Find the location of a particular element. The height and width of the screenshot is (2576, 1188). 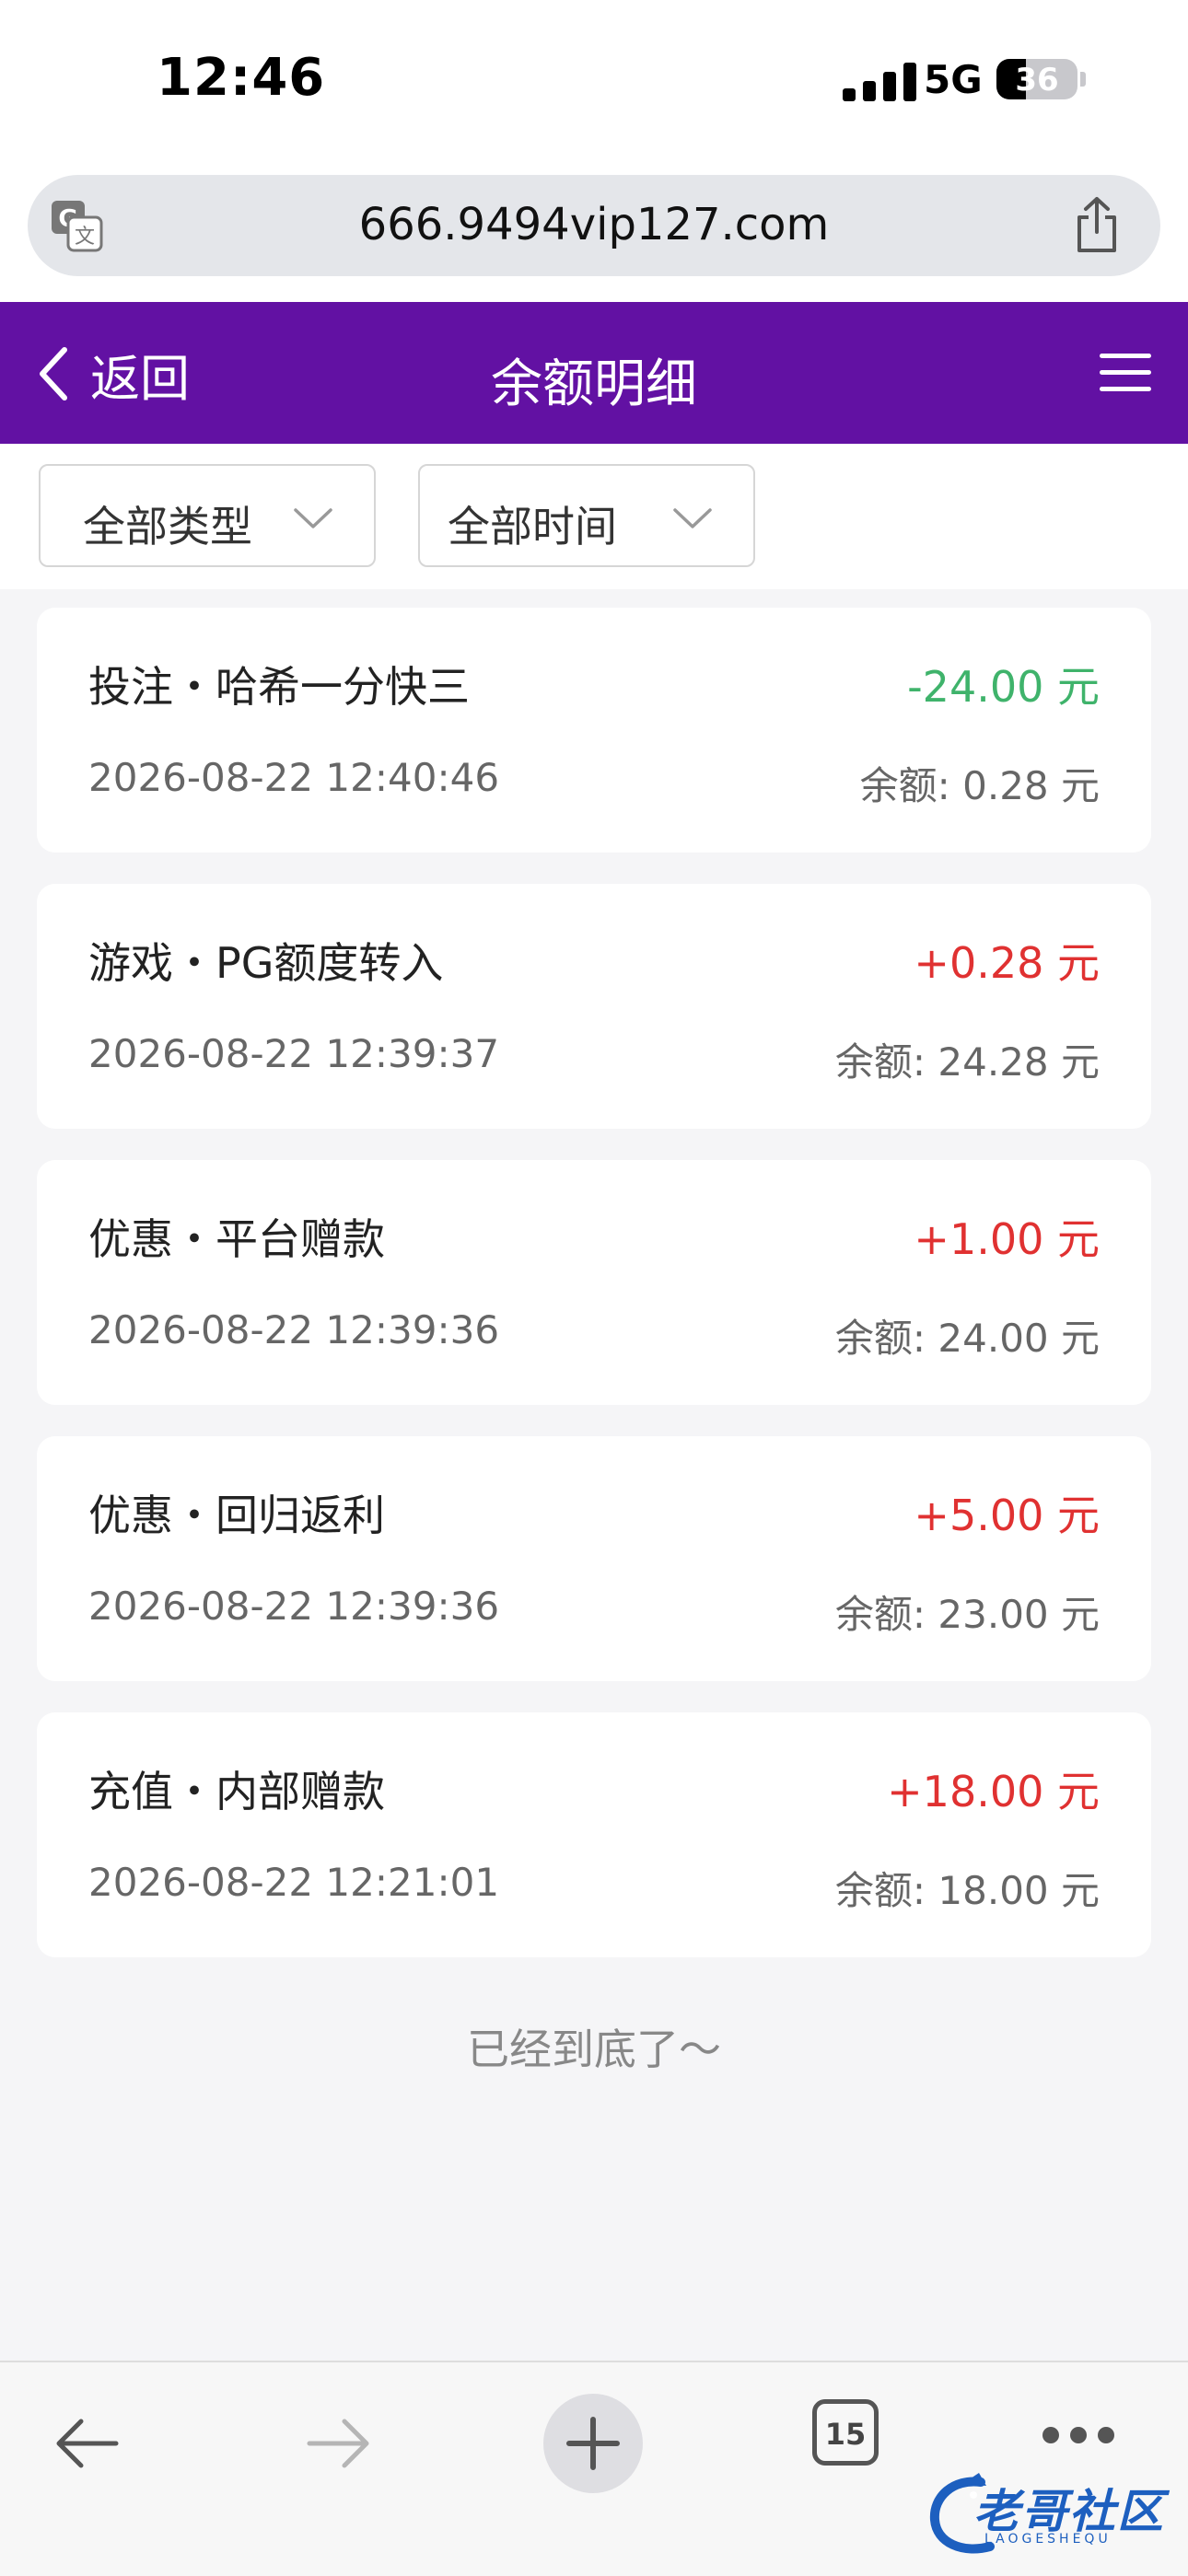

record-balance: 余额: 0.28 元 is located at coordinates (979, 785).